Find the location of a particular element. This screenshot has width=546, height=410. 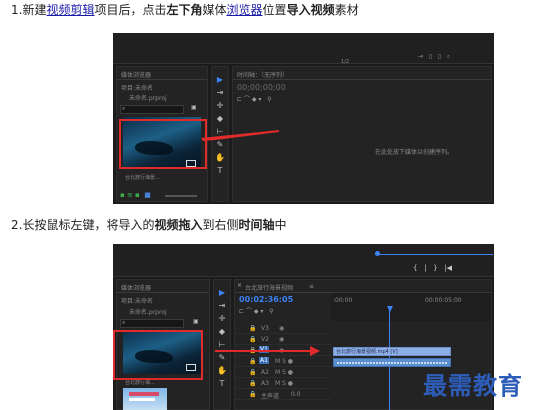

track-label-a3: A3 is located at coordinates (265, 383).